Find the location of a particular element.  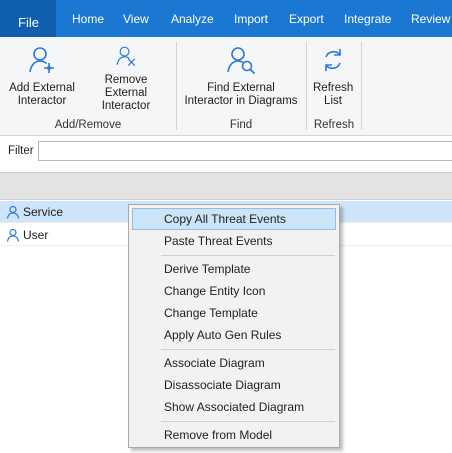

menu-item-disassociate-diagram: Disassociate Diagram is located at coordinates (234, 385).